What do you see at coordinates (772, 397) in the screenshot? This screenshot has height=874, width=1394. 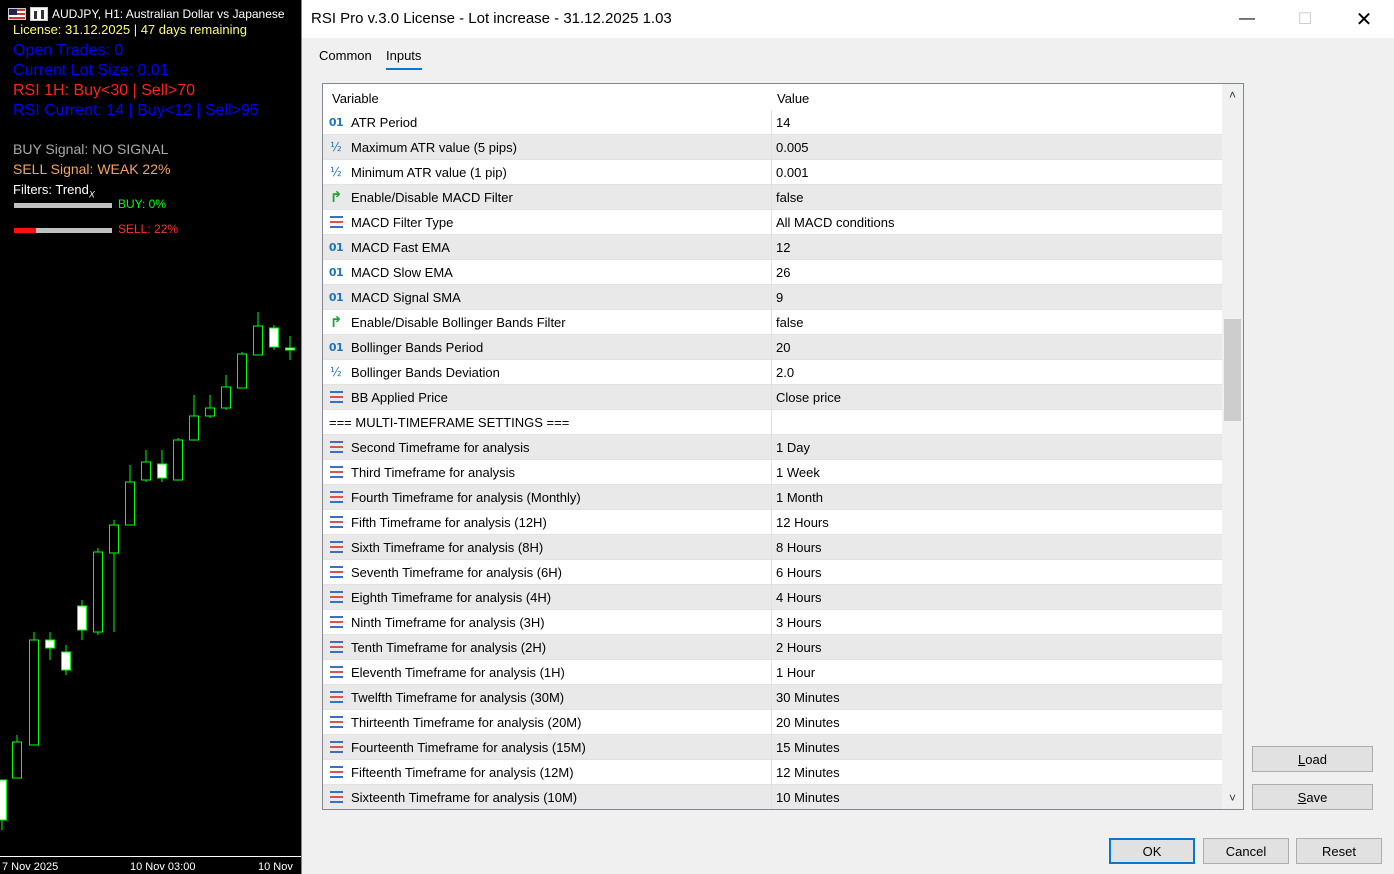 I see `table-row: BB Applied Price Close price` at bounding box center [772, 397].